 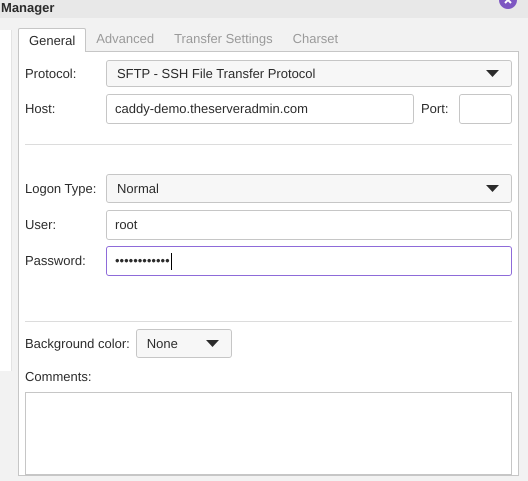 What do you see at coordinates (56, 261) in the screenshot?
I see `field-label: Password:` at bounding box center [56, 261].